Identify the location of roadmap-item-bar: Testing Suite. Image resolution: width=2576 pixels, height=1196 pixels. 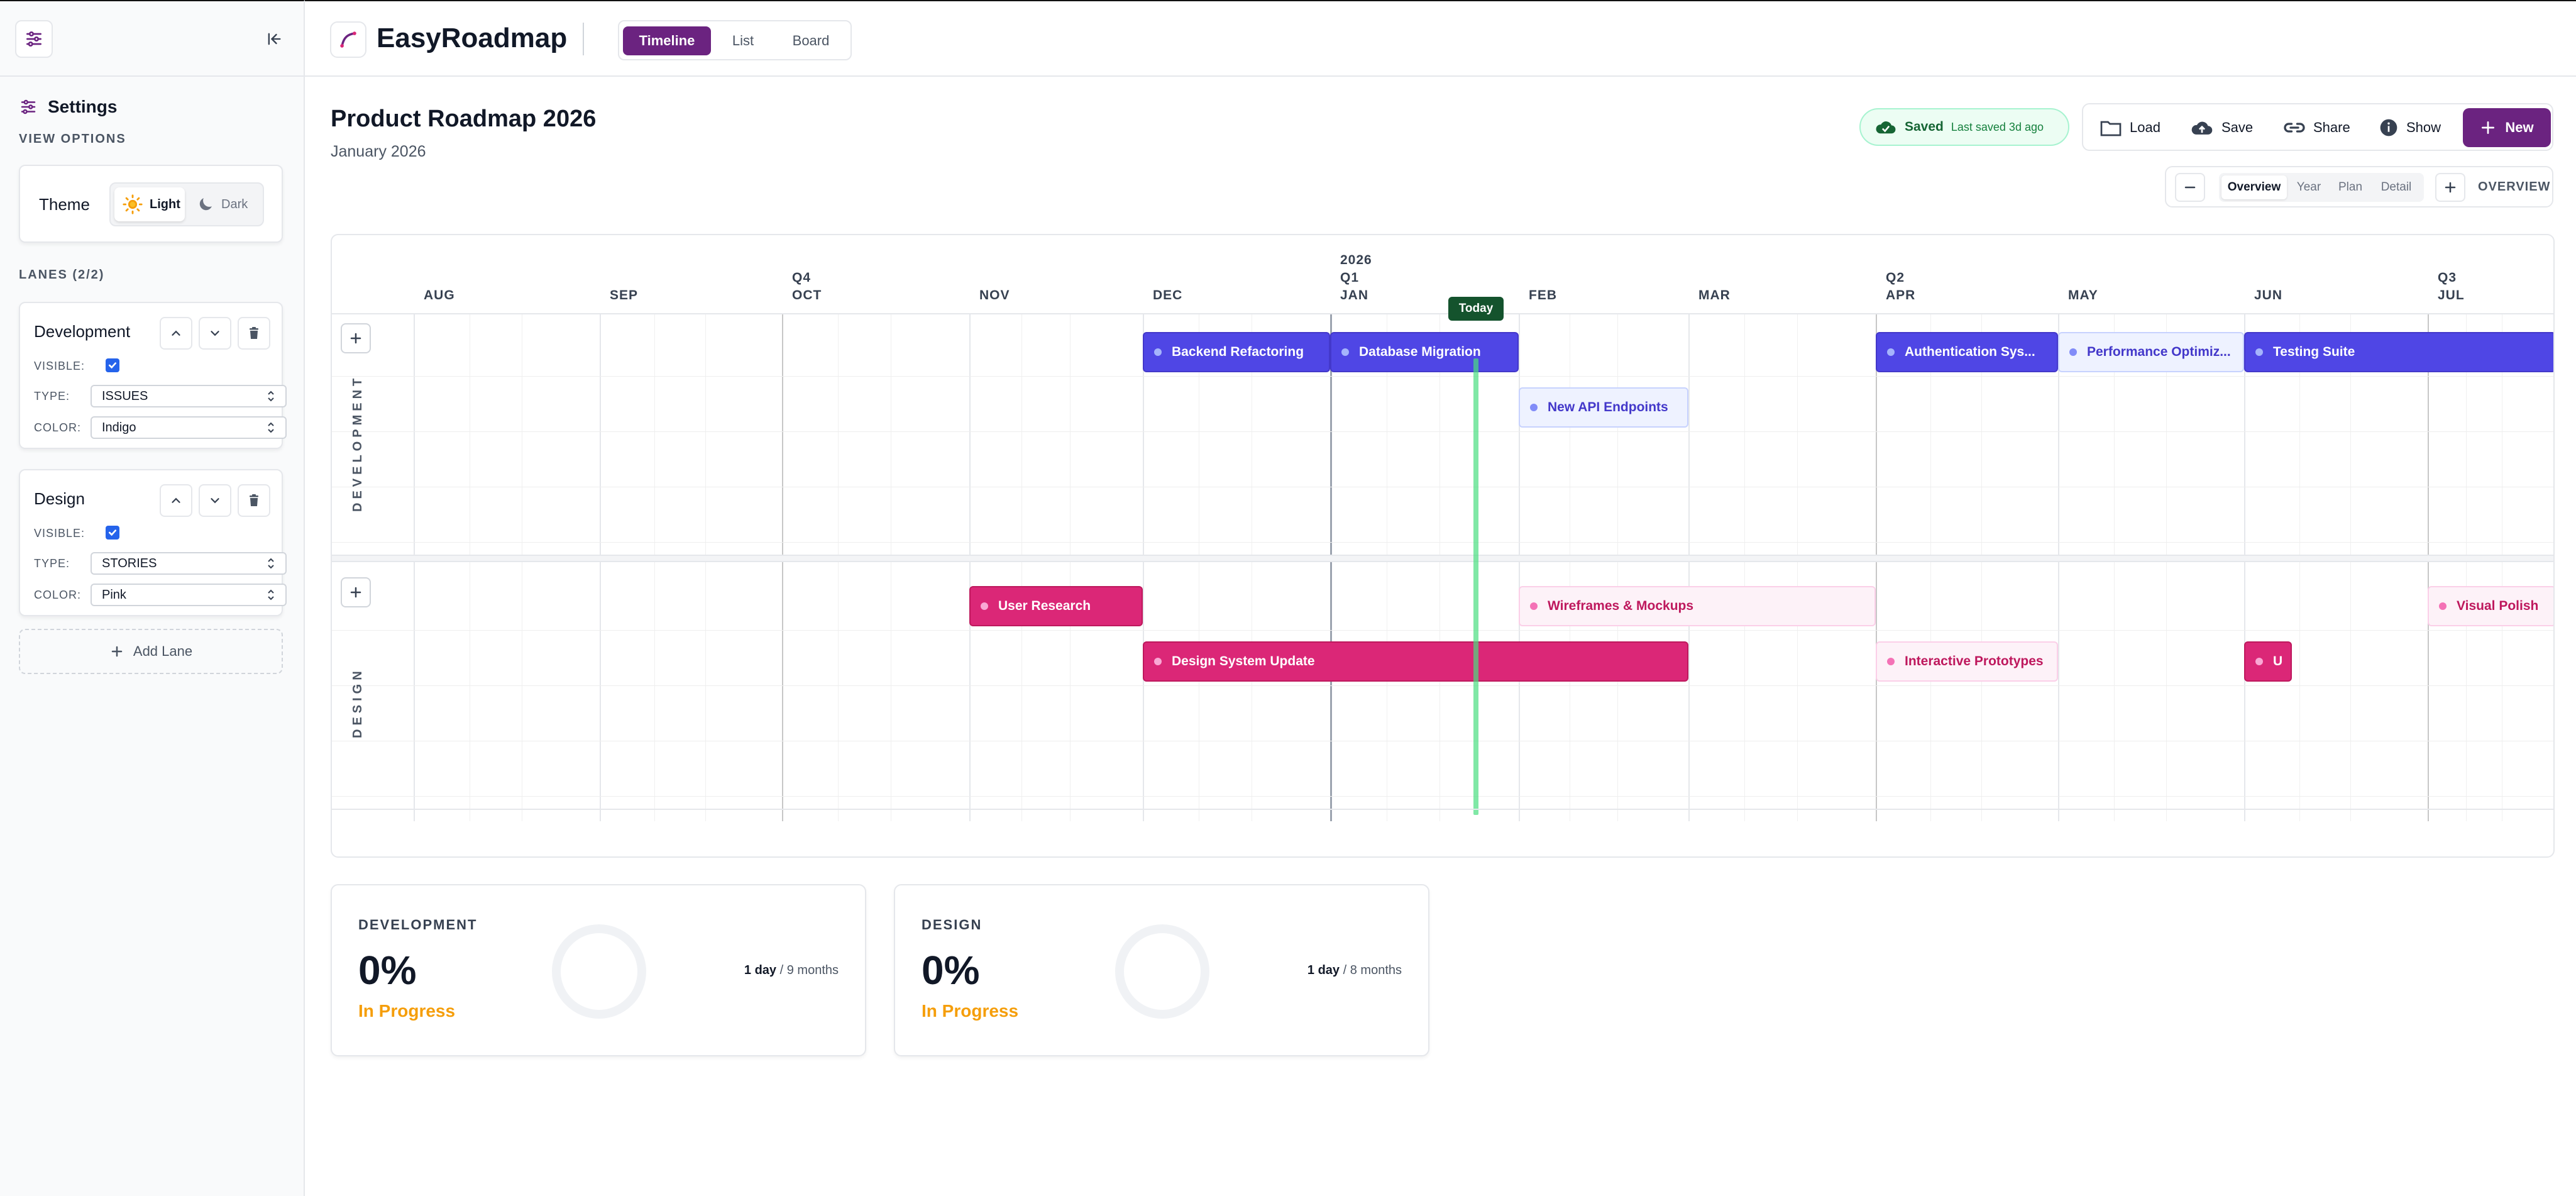
(2399, 352).